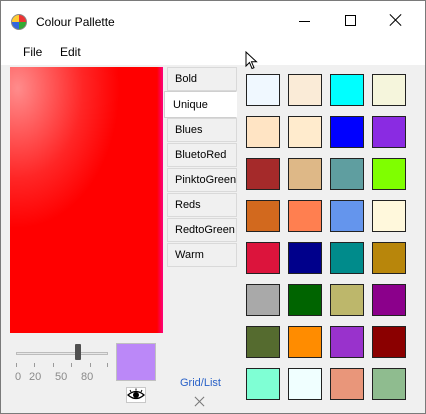 This screenshot has width=426, height=414. I want to click on slider-ticks, so click(62, 365).